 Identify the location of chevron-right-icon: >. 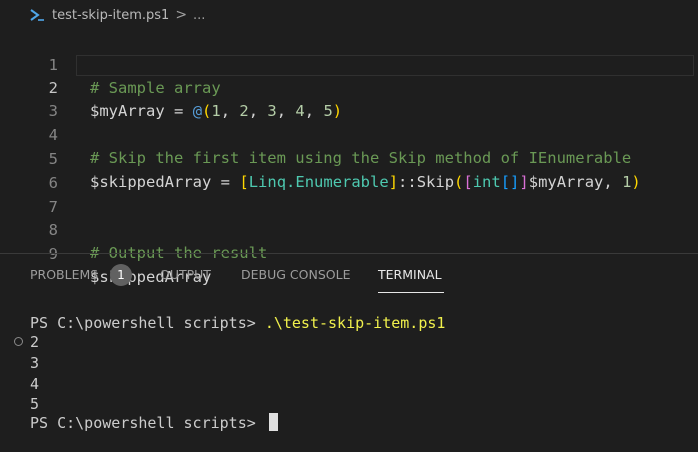
(181, 15).